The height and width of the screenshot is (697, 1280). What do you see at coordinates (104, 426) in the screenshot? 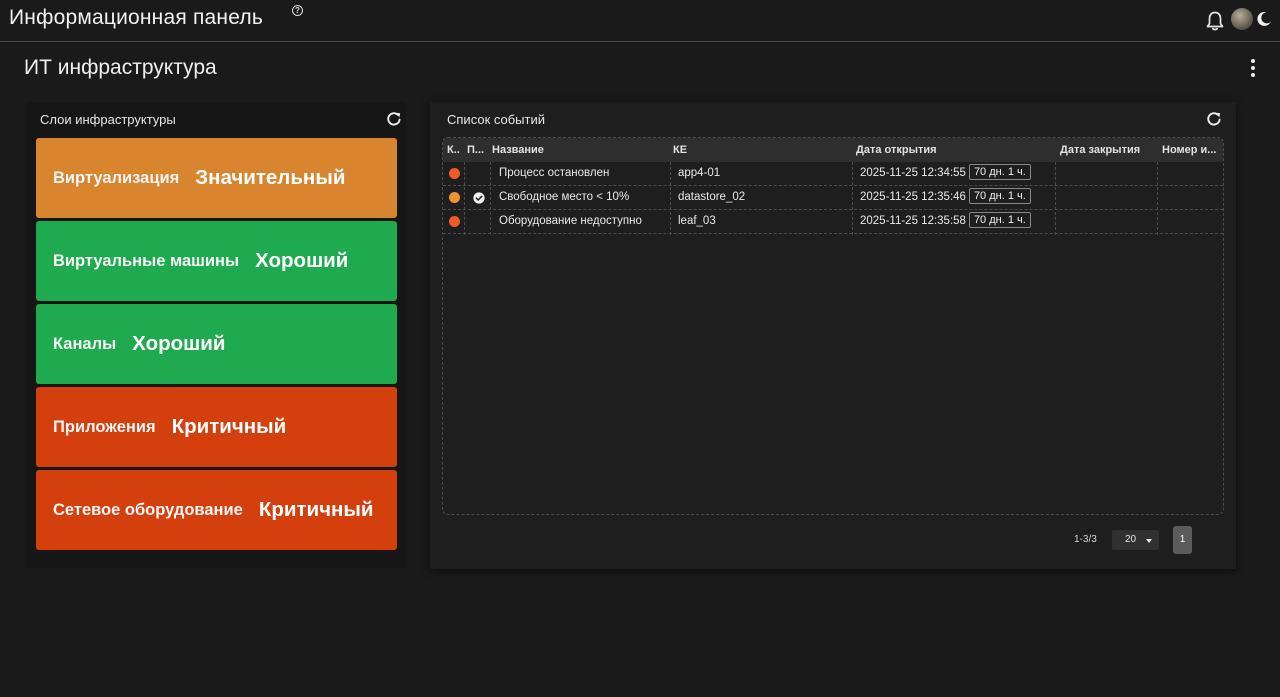
I see `layer-name: Приложения` at bounding box center [104, 426].